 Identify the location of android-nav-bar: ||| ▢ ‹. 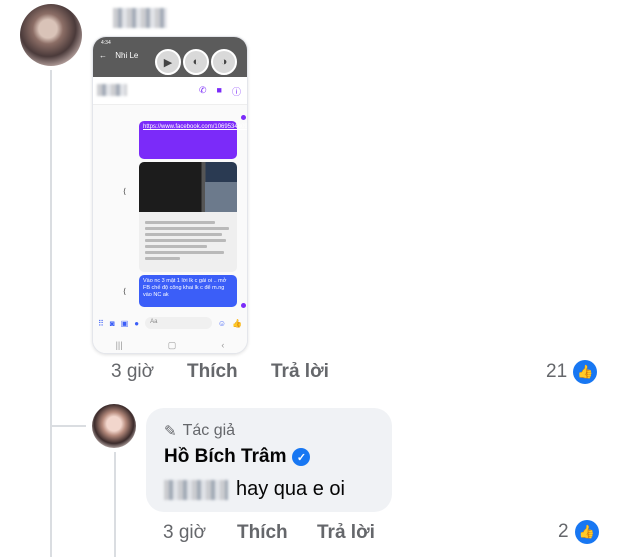
(170, 344).